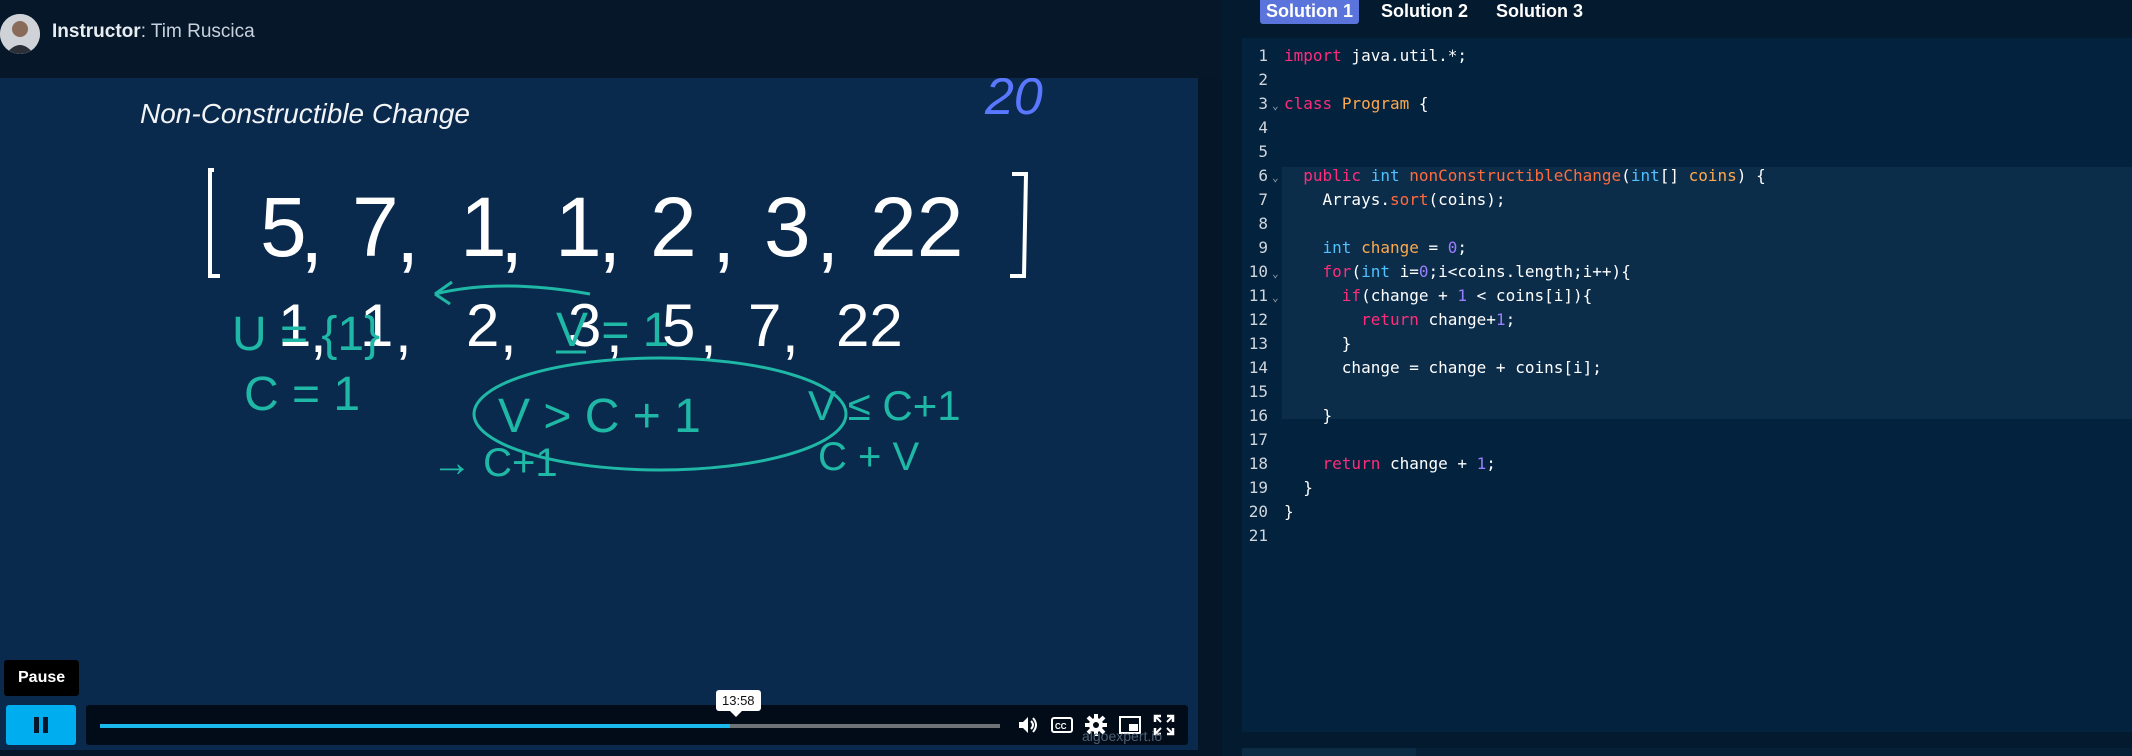 The width and height of the screenshot is (2132, 756). Describe the element at coordinates (1258, 463) in the screenshot. I see `line-number: 18` at that location.